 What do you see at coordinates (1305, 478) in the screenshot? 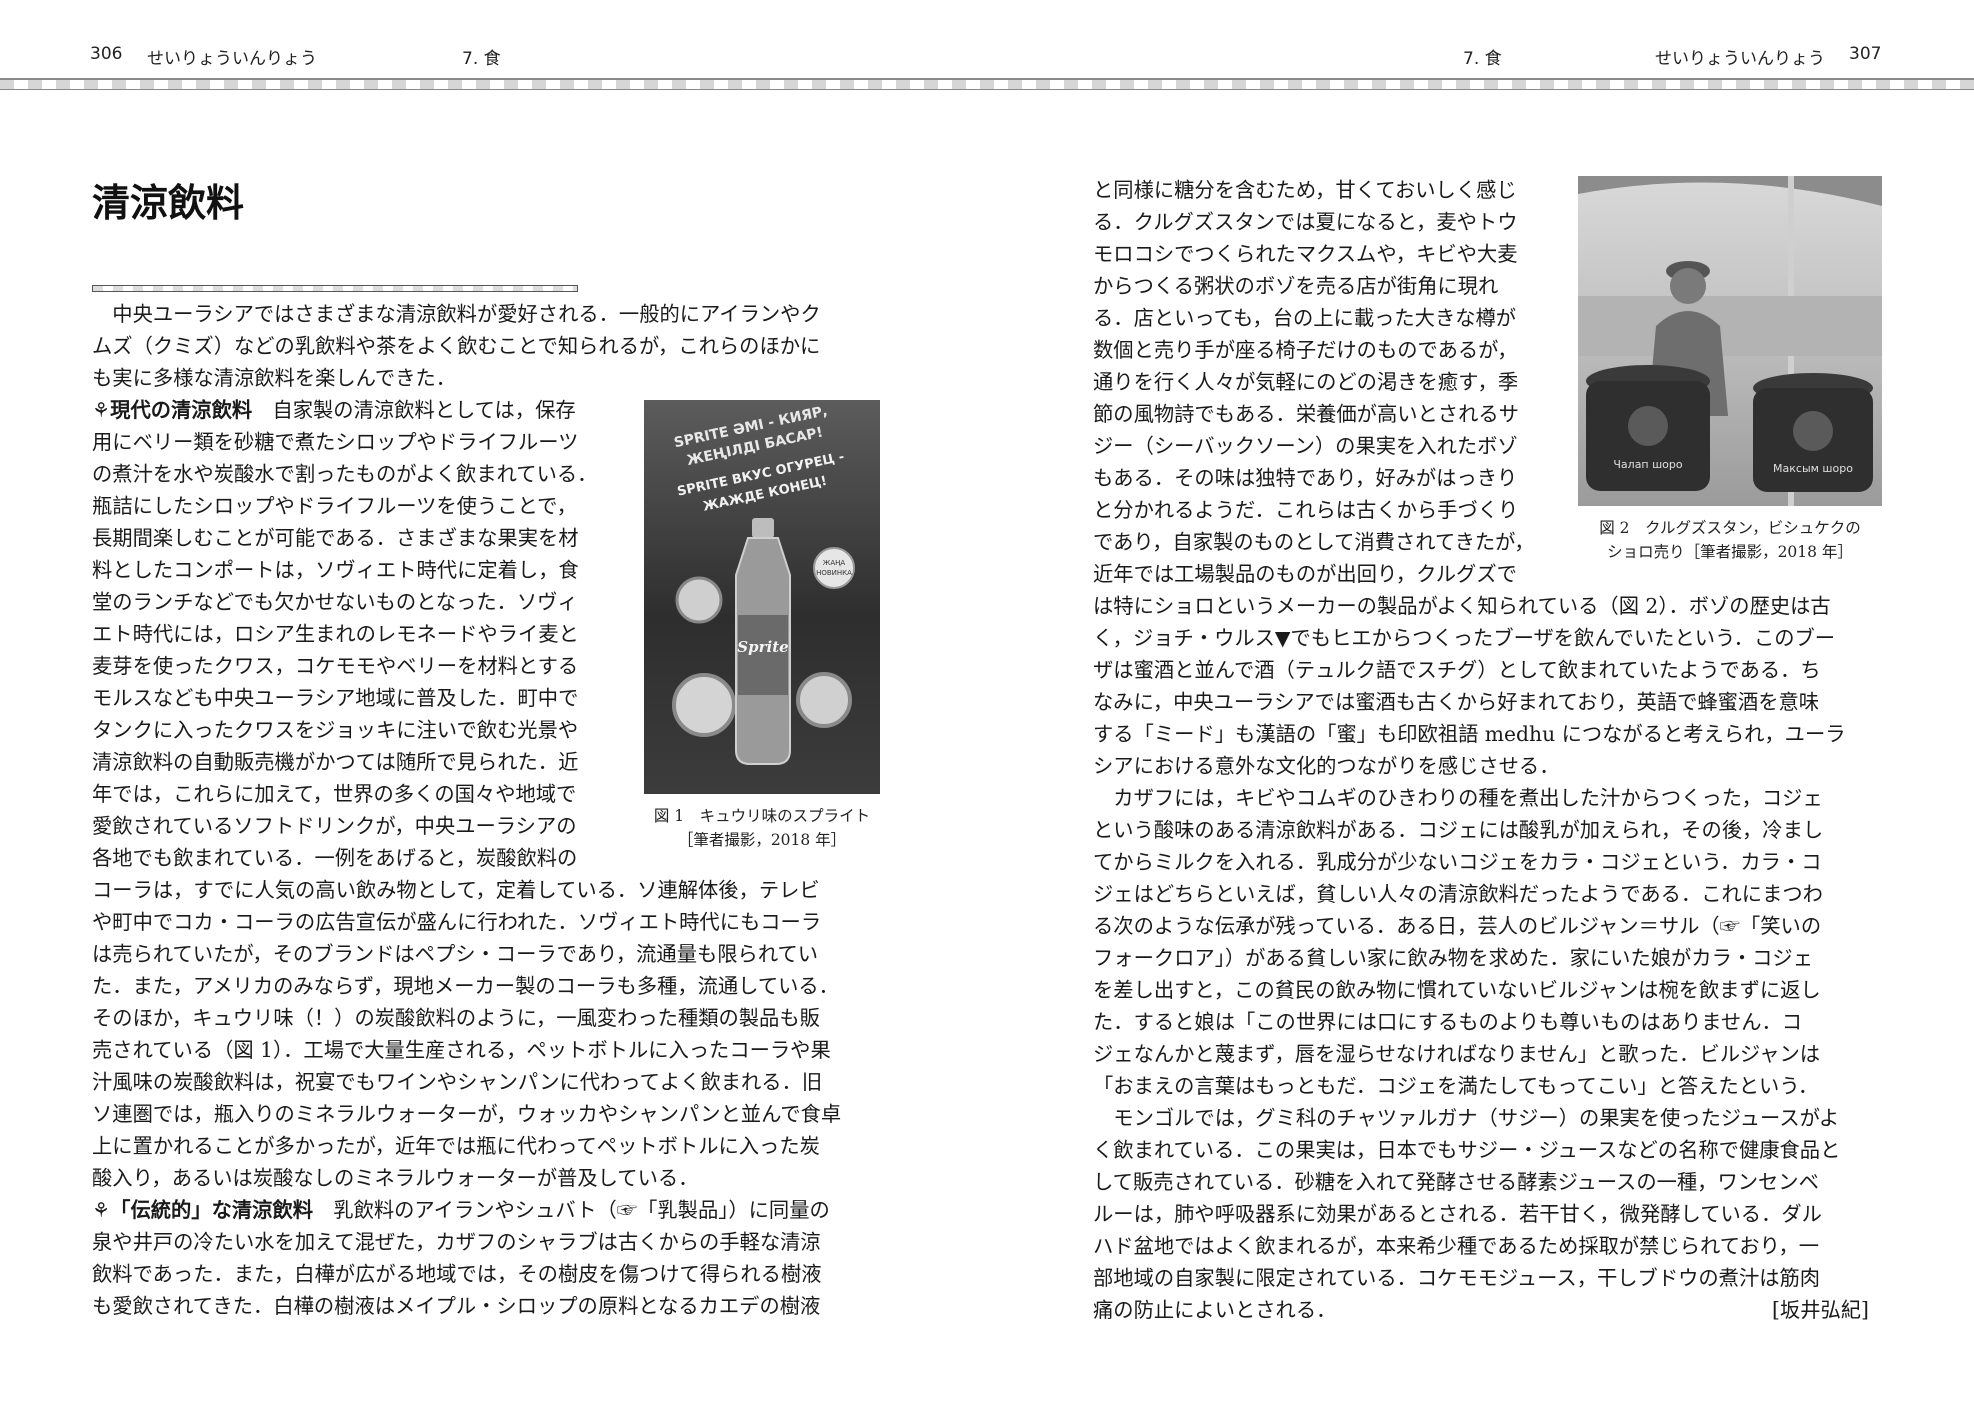
I see `body-line: もある．その味は独特であり，好みがはっきり` at bounding box center [1305, 478].